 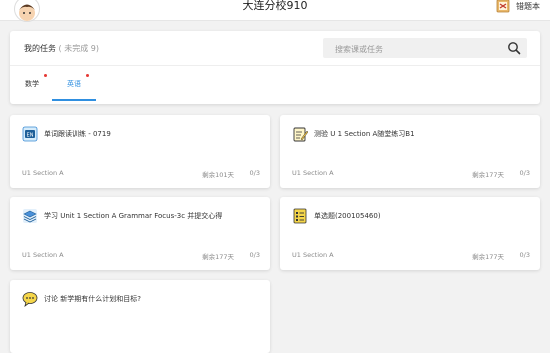 I want to click on task-card: 讨论 新学期有什么计划和目标?, so click(x=140, y=316).